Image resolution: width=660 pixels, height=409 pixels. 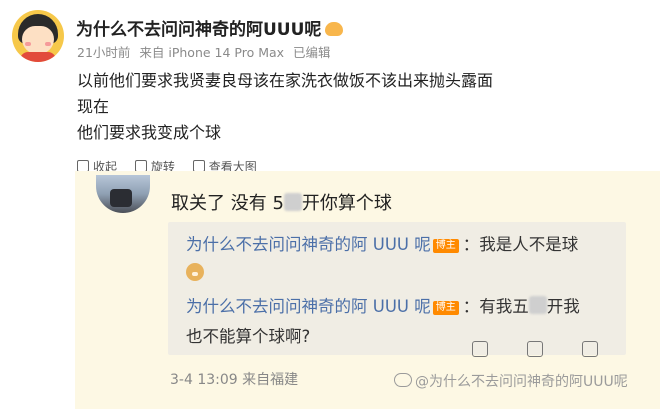 I want to click on watermark: @为什么不去问问神奇的阿UUU呢, so click(x=511, y=381).